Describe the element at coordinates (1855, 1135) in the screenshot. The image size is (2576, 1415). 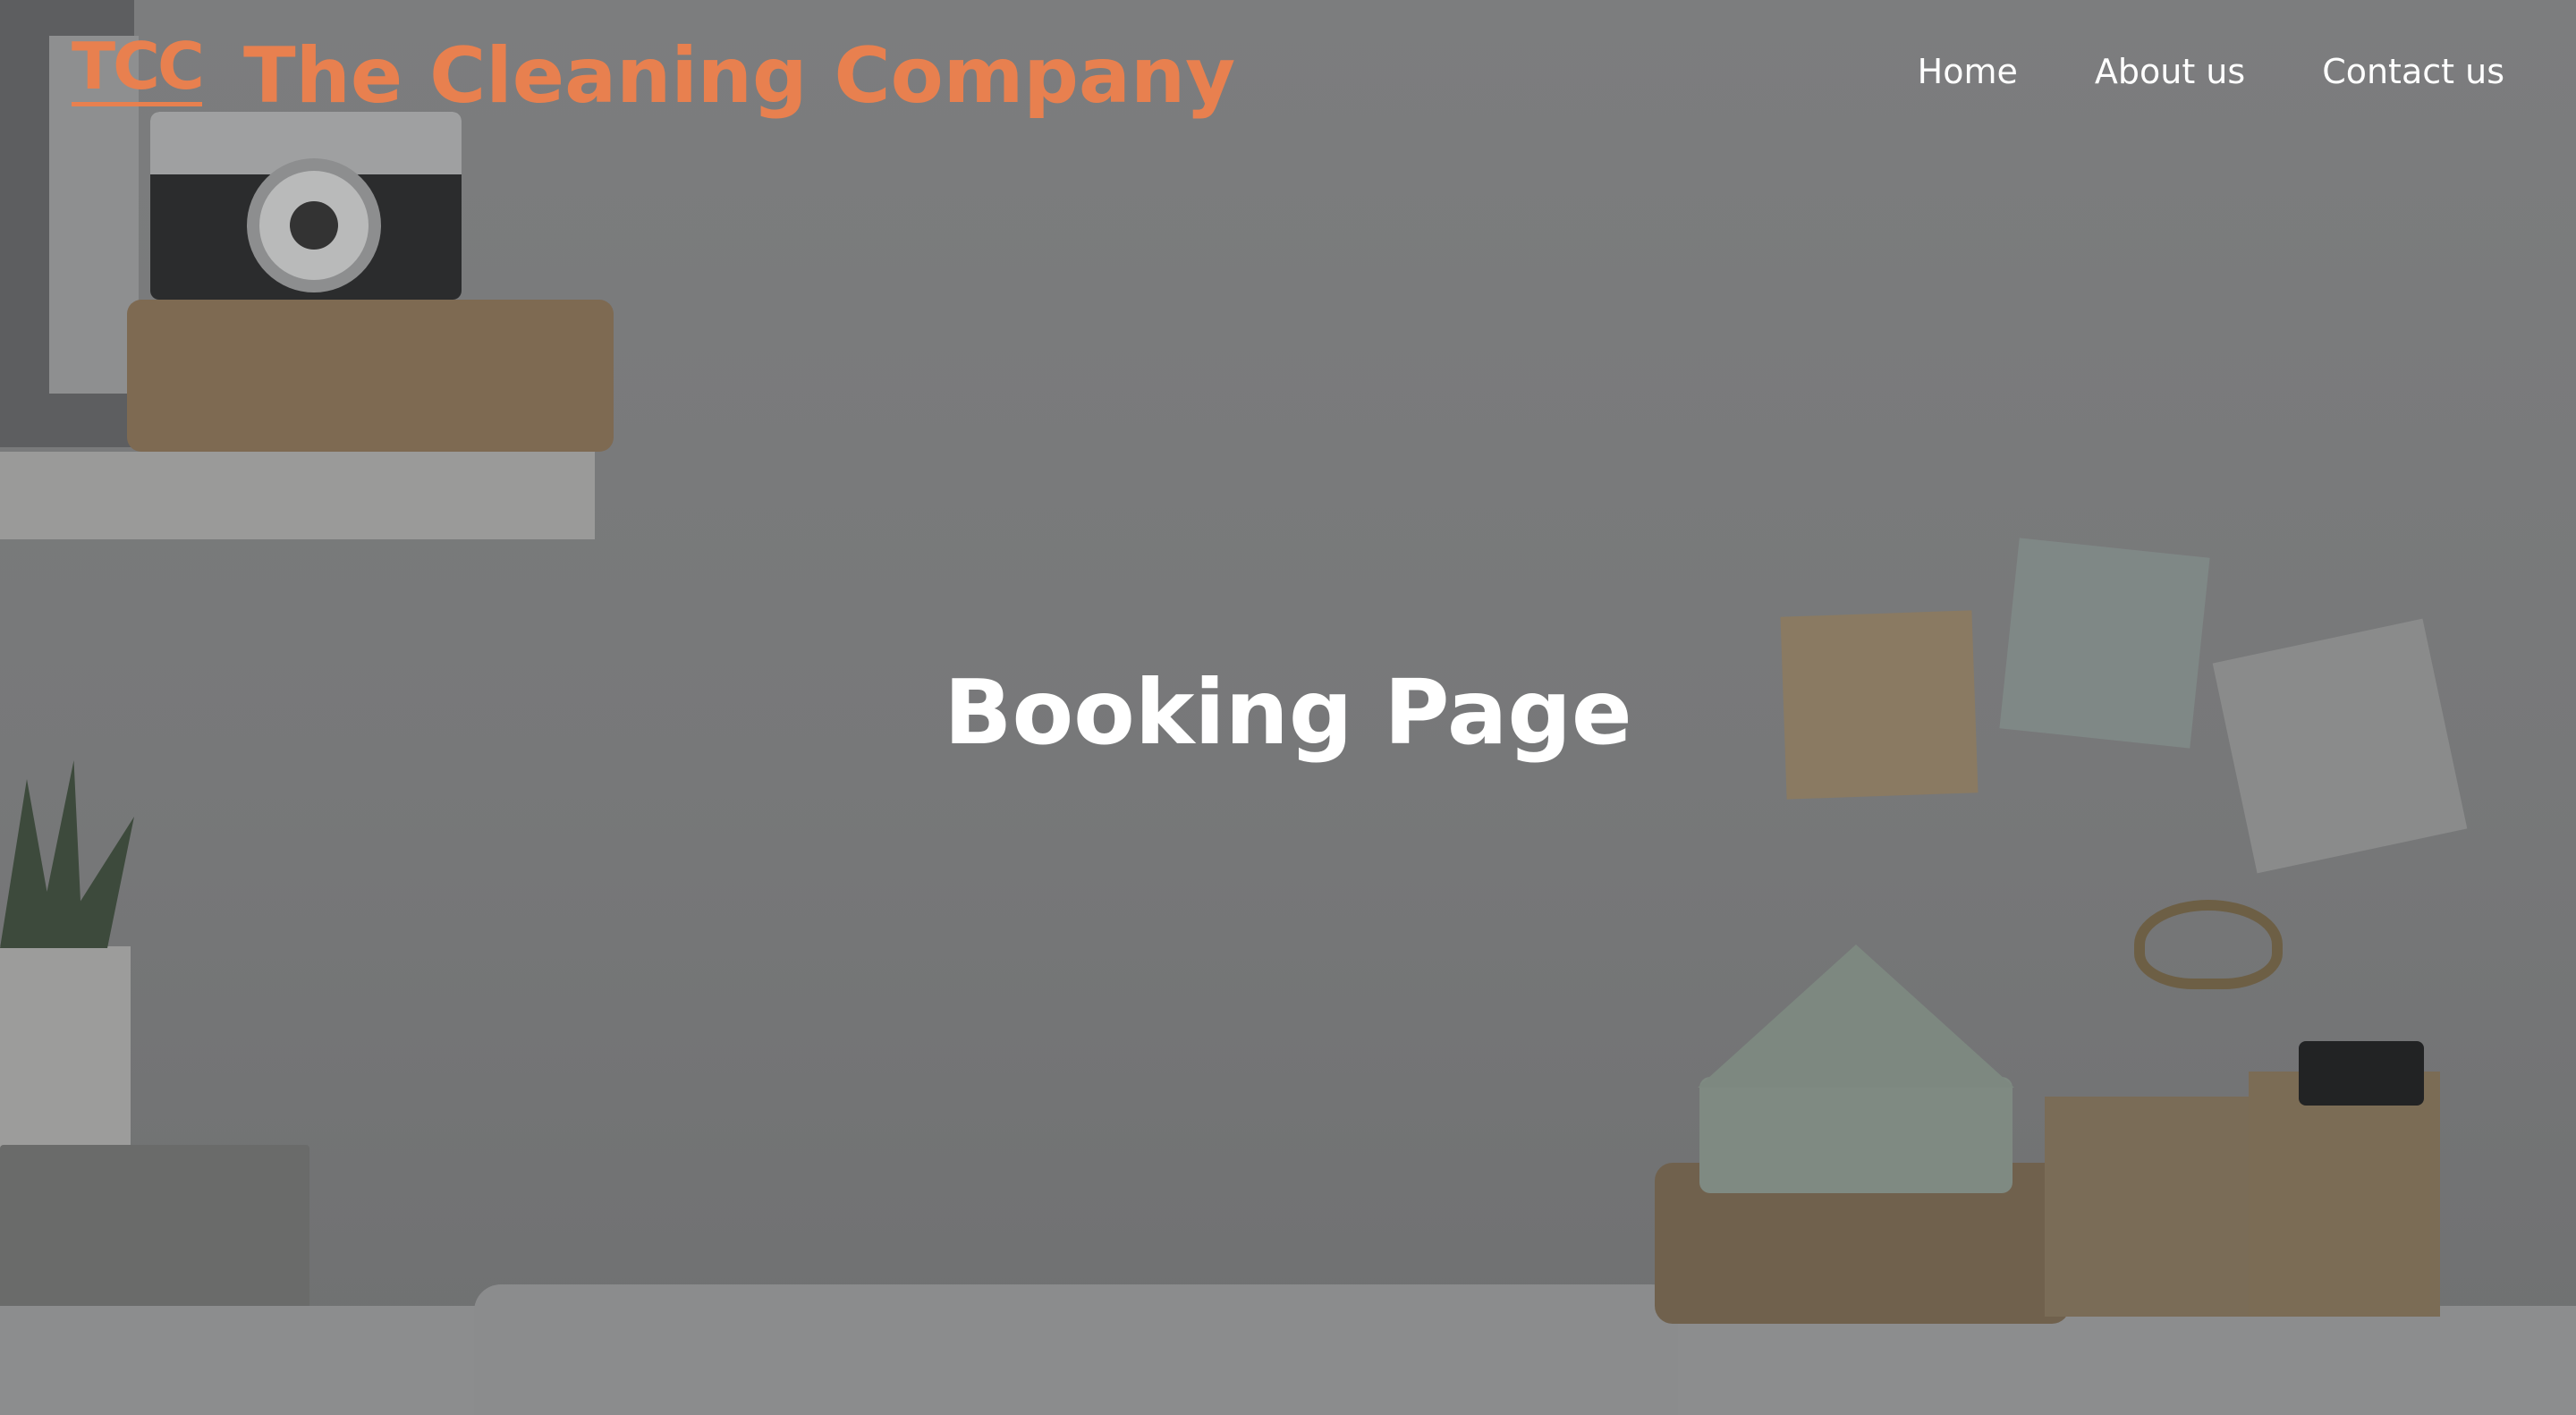
I see `green-container-decoration` at that location.